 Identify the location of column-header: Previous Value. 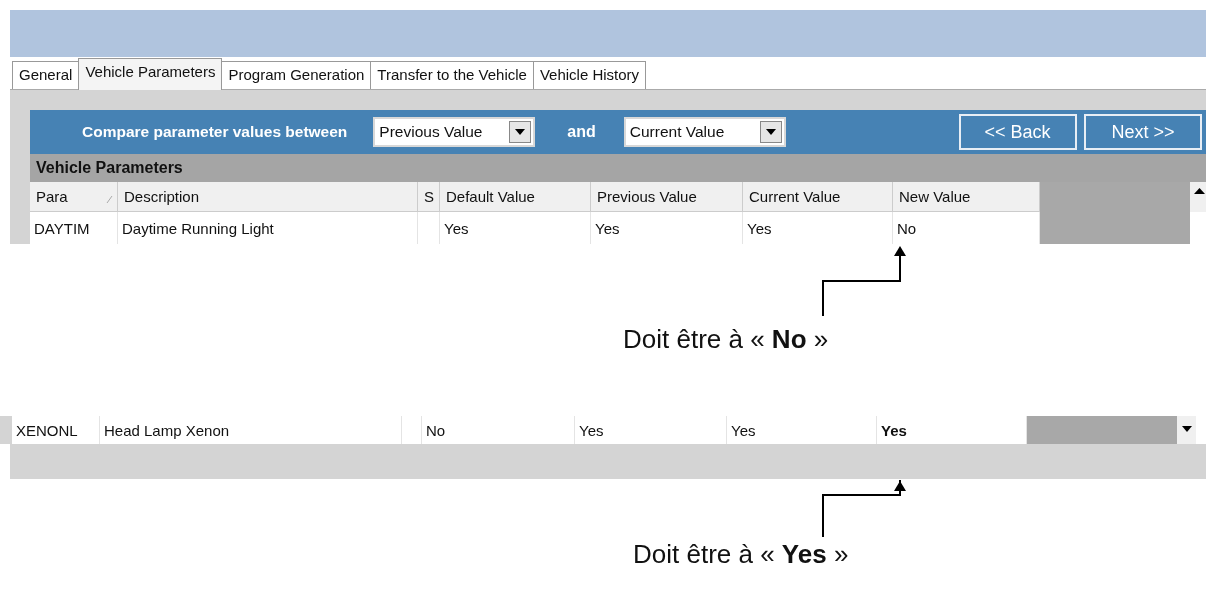
(667, 197).